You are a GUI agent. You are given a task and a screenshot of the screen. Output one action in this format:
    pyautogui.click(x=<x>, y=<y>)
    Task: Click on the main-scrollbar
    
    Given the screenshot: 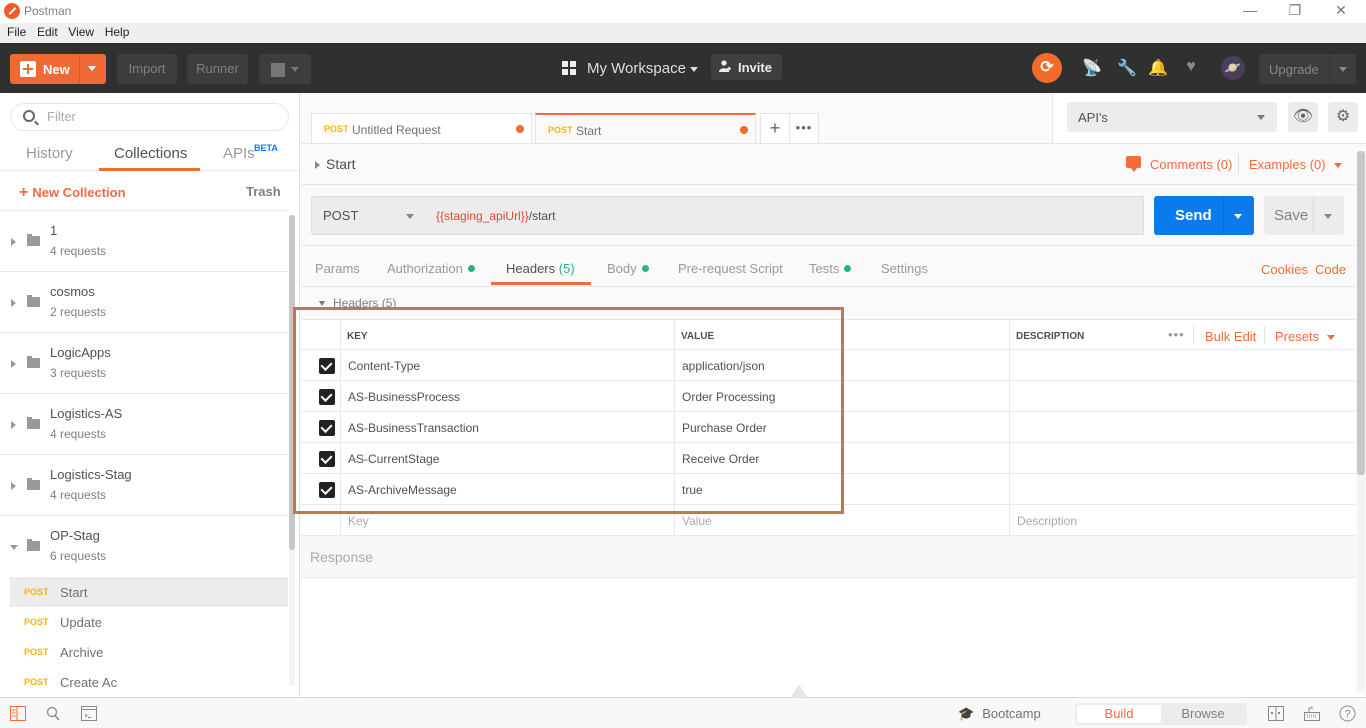 What is the action you would take?
    pyautogui.click(x=1361, y=421)
    